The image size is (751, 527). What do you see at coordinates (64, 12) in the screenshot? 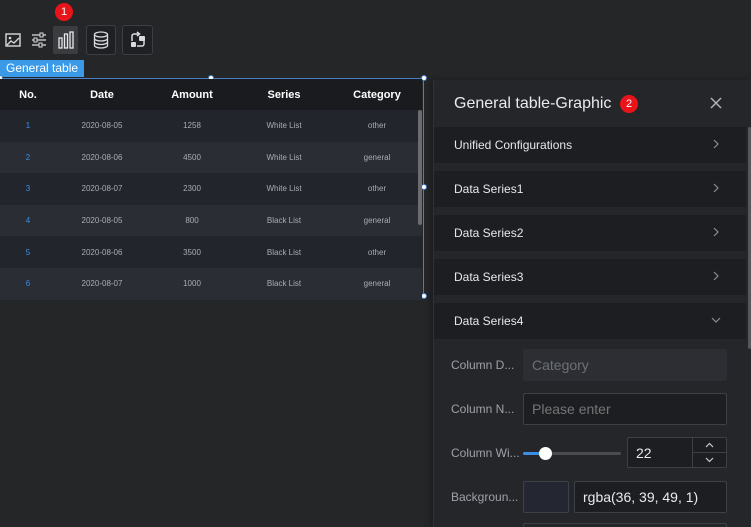
I see `step-badge-1: 1` at bounding box center [64, 12].